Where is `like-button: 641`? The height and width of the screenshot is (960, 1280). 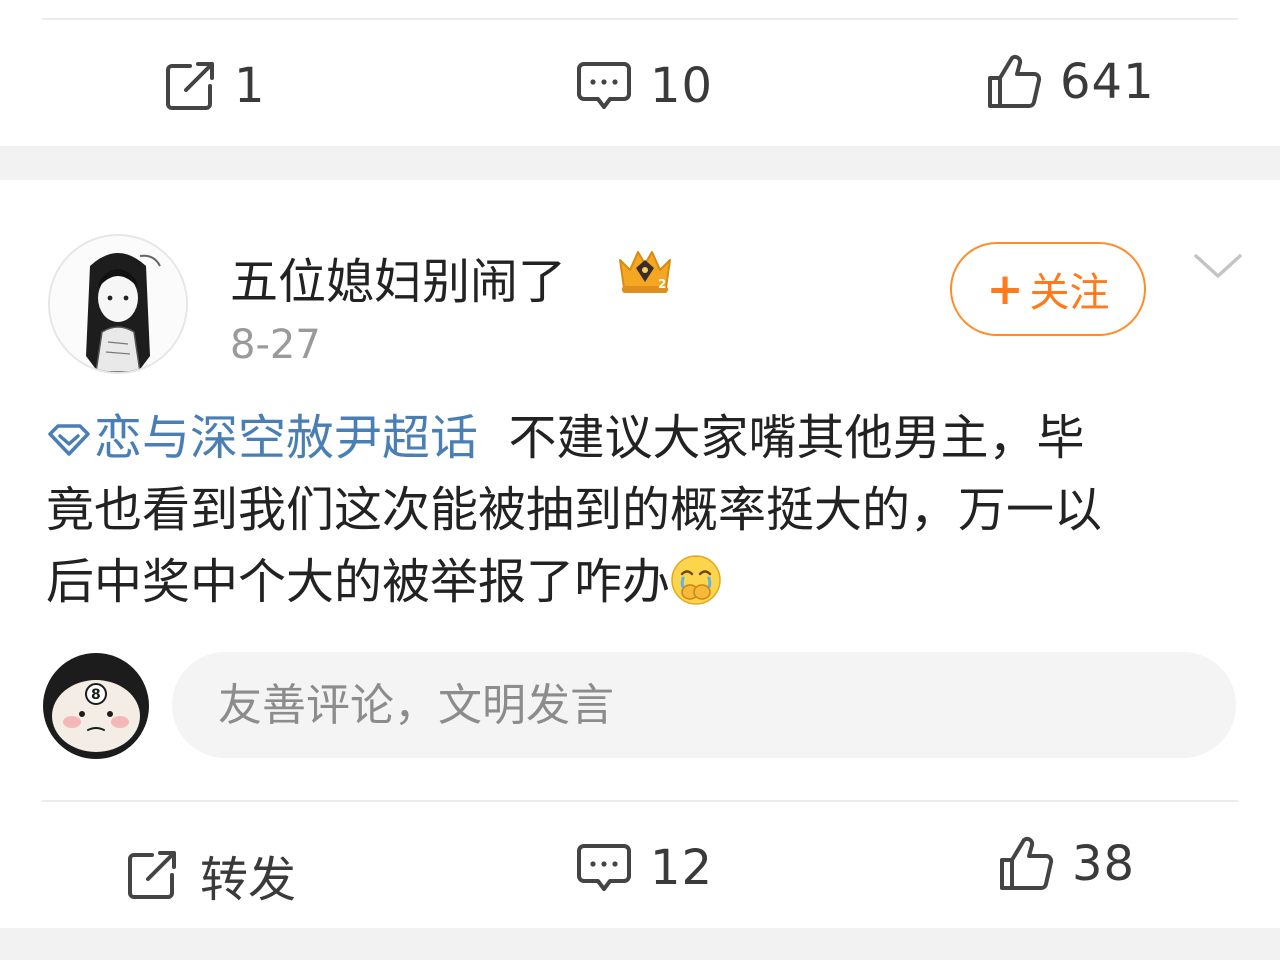 like-button: 641 is located at coordinates (1070, 82).